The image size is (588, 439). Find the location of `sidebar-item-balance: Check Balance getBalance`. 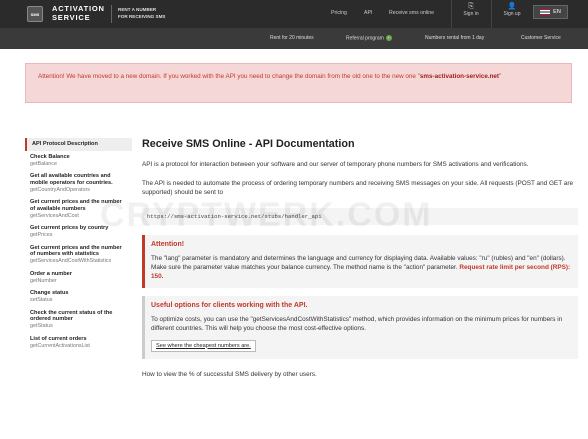

sidebar-item-balance: Check Balance getBalance is located at coordinates (78, 161).